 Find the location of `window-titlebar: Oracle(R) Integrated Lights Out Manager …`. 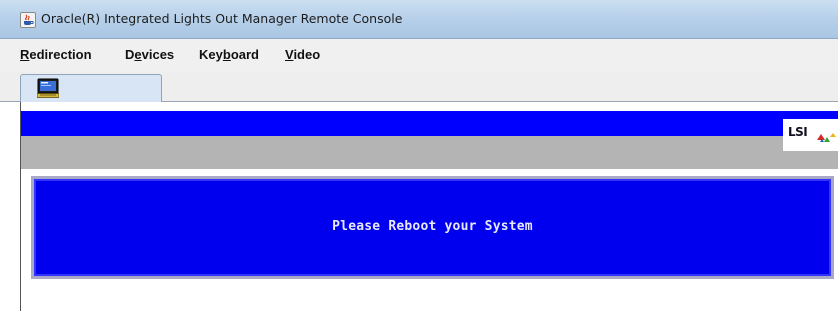

window-titlebar: Oracle(R) Integrated Lights Out Manager … is located at coordinates (419, 19).